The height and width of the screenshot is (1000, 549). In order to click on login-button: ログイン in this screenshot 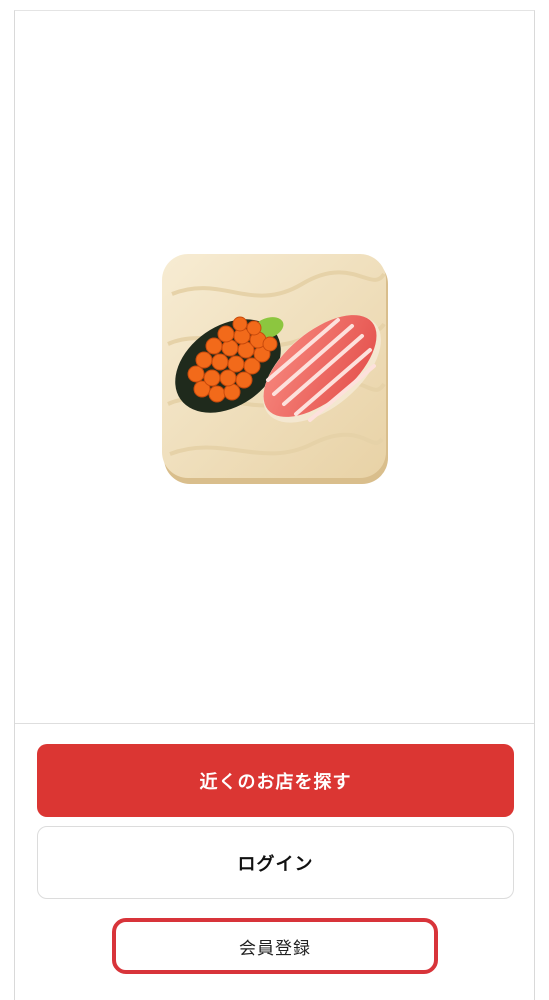, I will do `click(275, 862)`.